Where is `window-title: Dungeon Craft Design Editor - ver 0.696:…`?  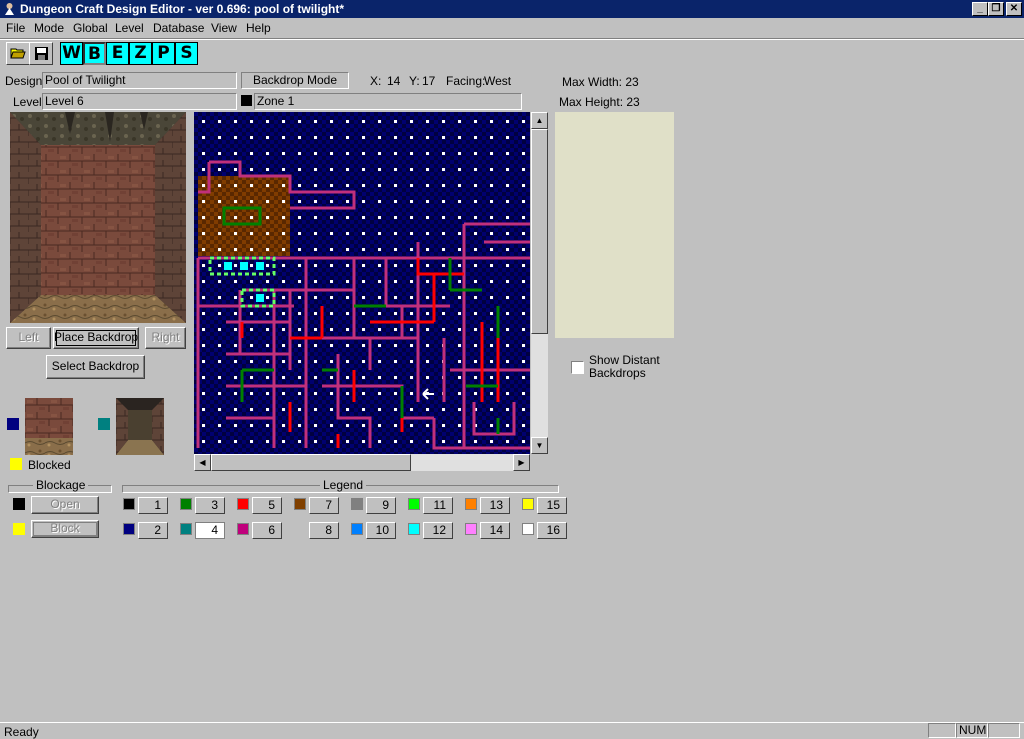 window-title: Dungeon Craft Design Editor - ver 0.696:… is located at coordinates (182, 9).